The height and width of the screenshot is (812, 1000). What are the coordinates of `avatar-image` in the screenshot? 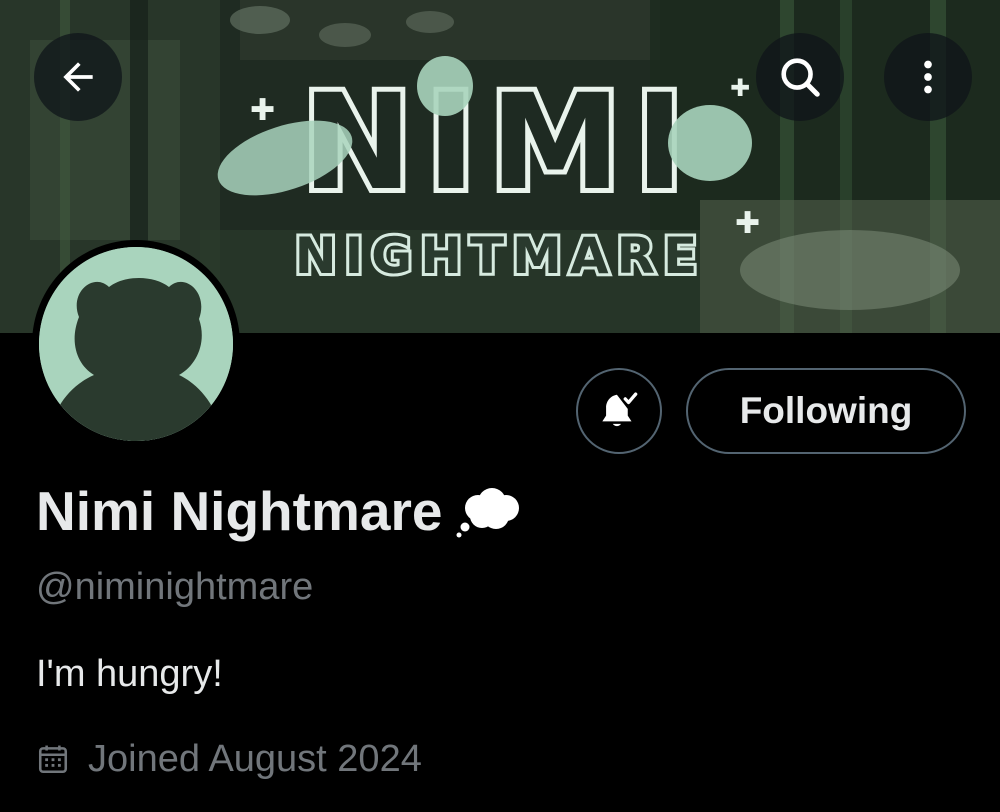 It's located at (136, 344).